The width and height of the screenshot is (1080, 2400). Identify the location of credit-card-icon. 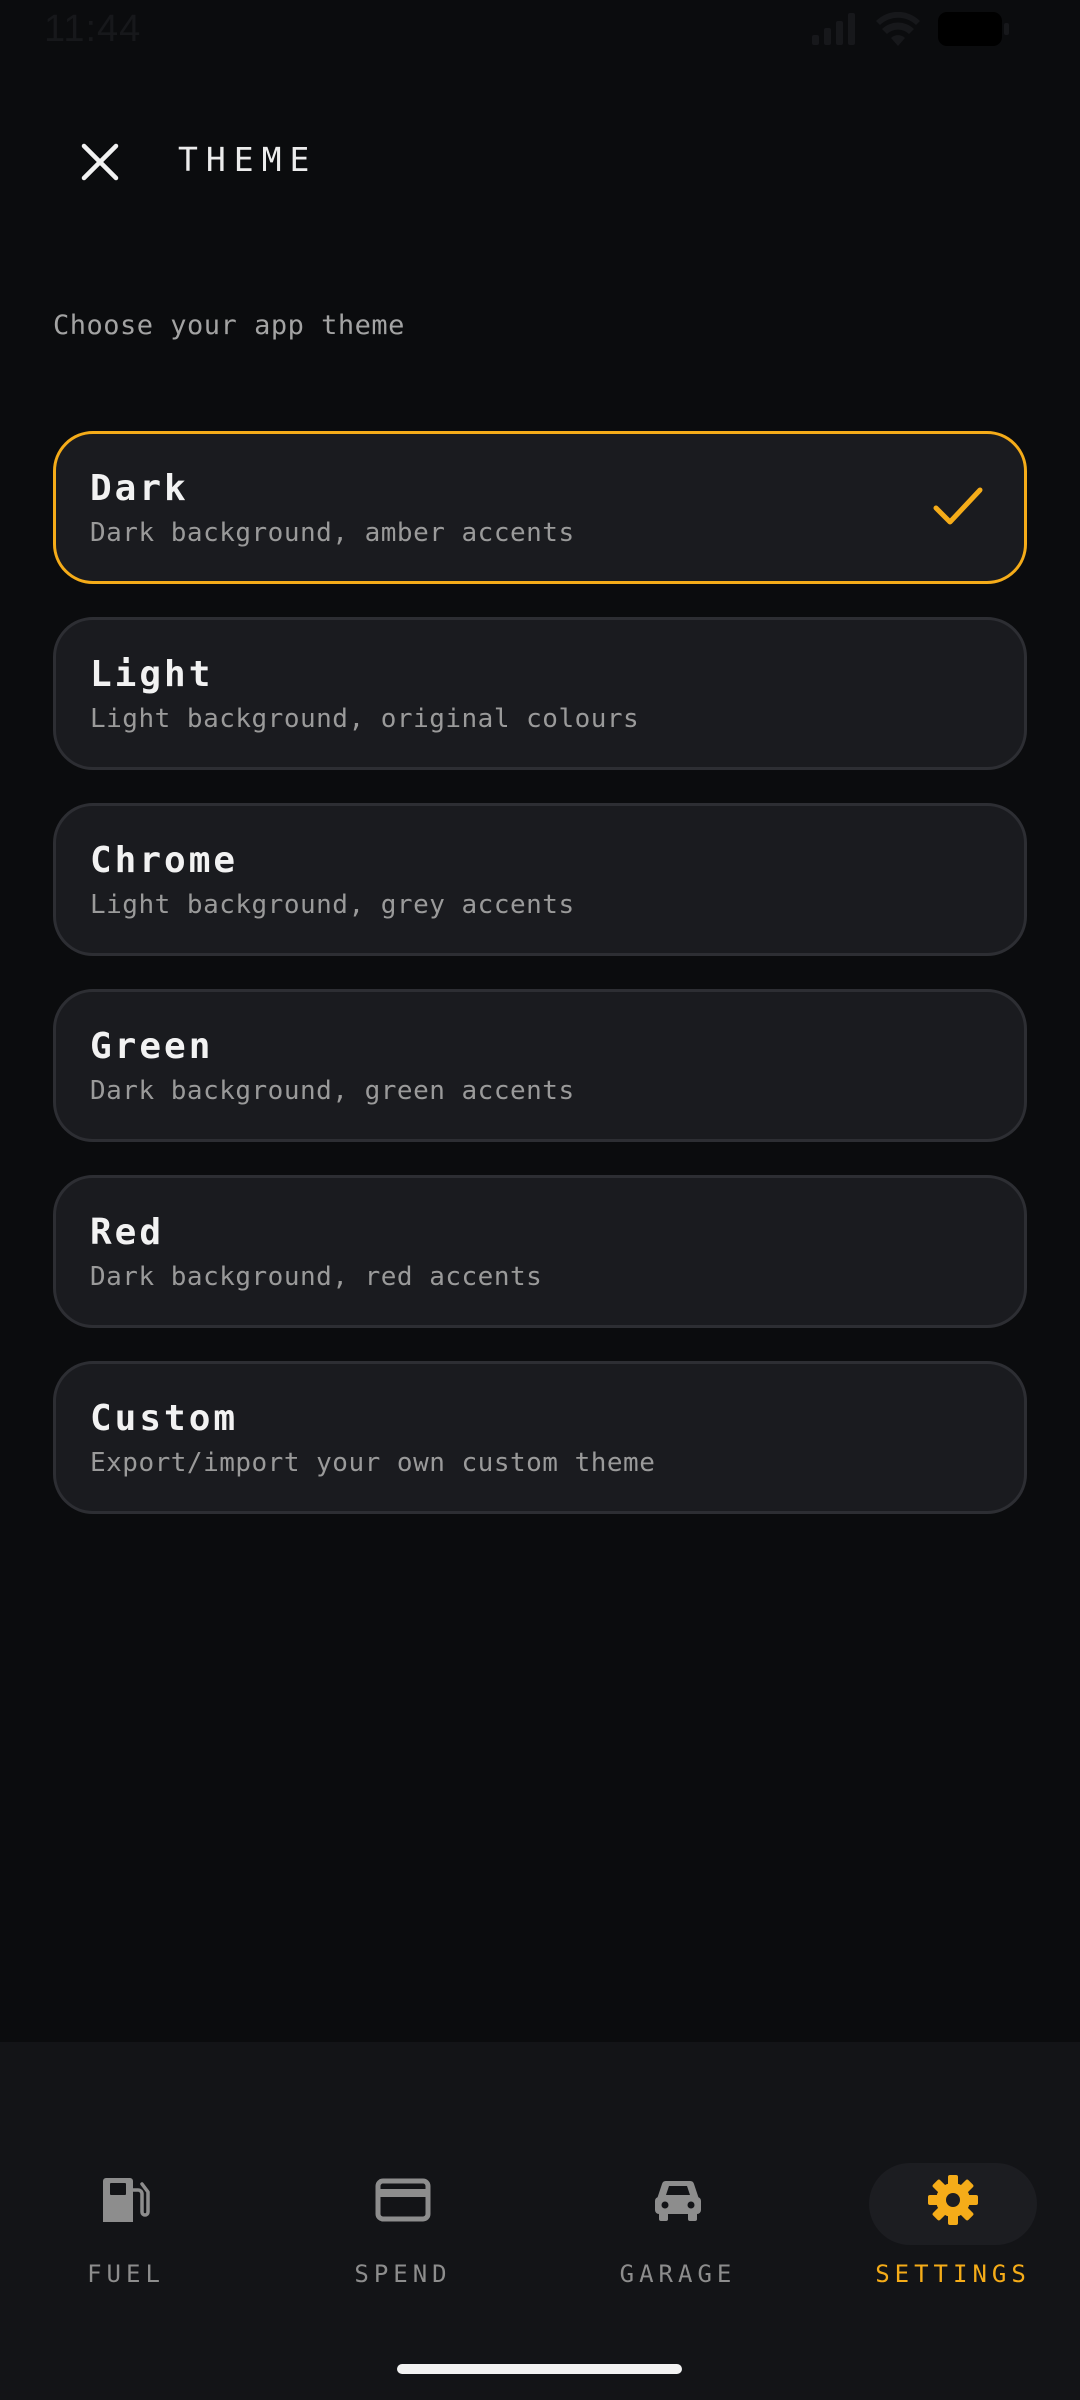
(403, 2200).